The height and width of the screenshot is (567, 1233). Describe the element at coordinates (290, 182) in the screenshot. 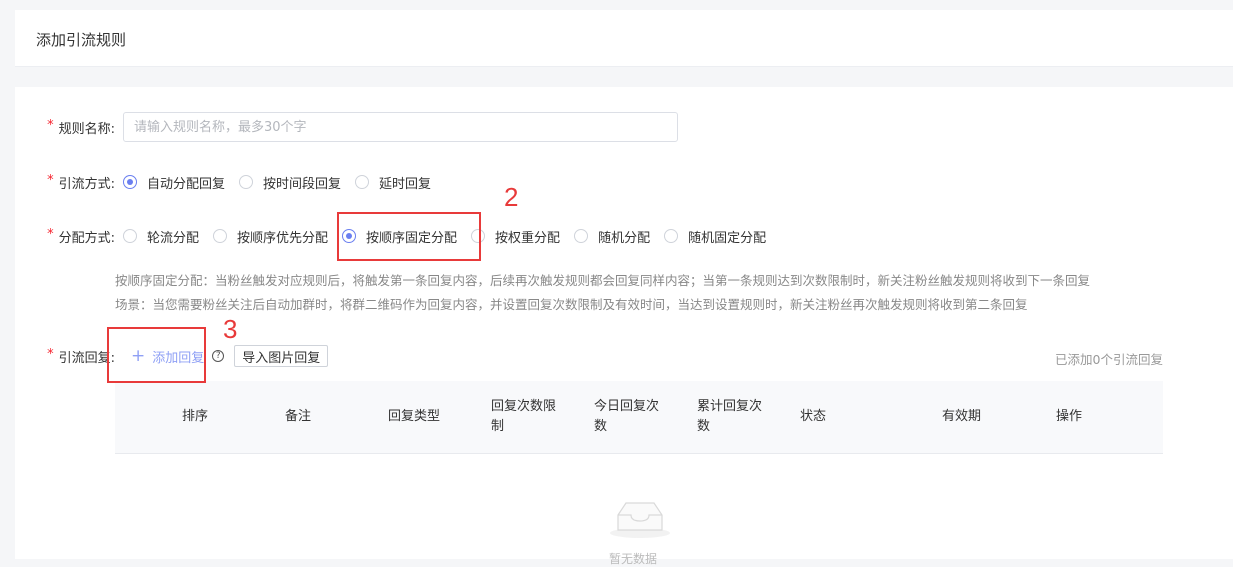

I see `radio-by-time-period: 按时间段回复` at that location.